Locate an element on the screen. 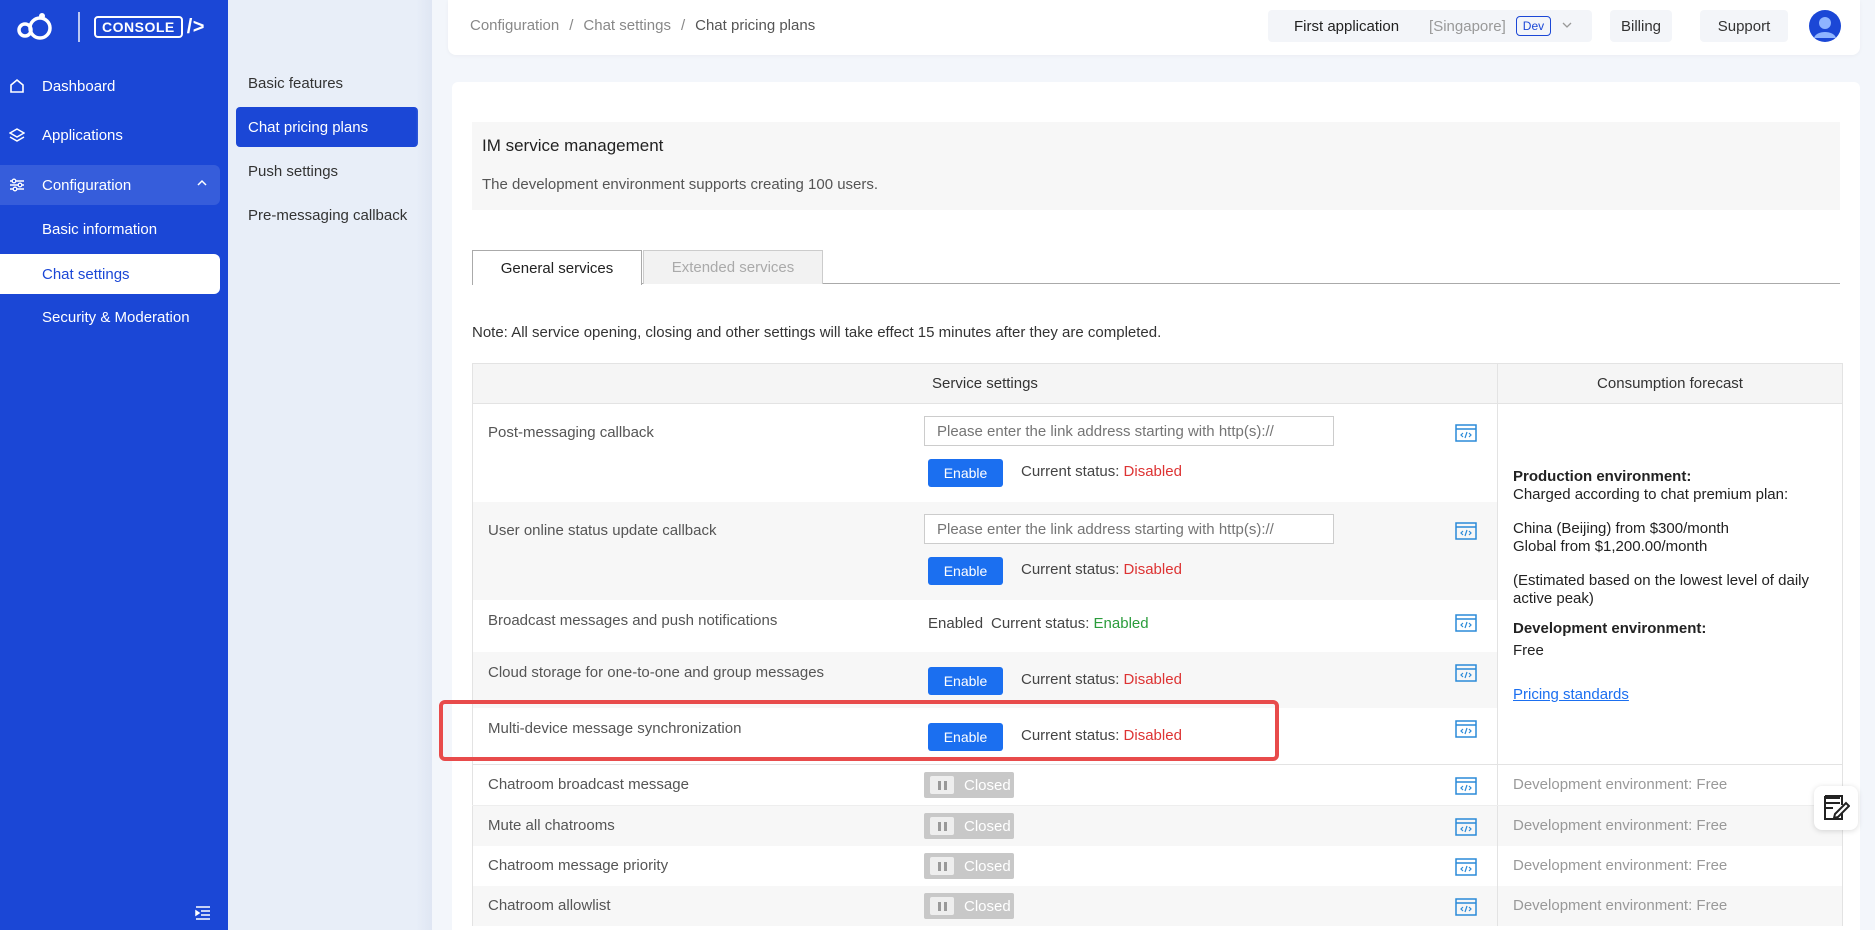 This screenshot has height=930, width=1875. user-avatar is located at coordinates (1825, 26).